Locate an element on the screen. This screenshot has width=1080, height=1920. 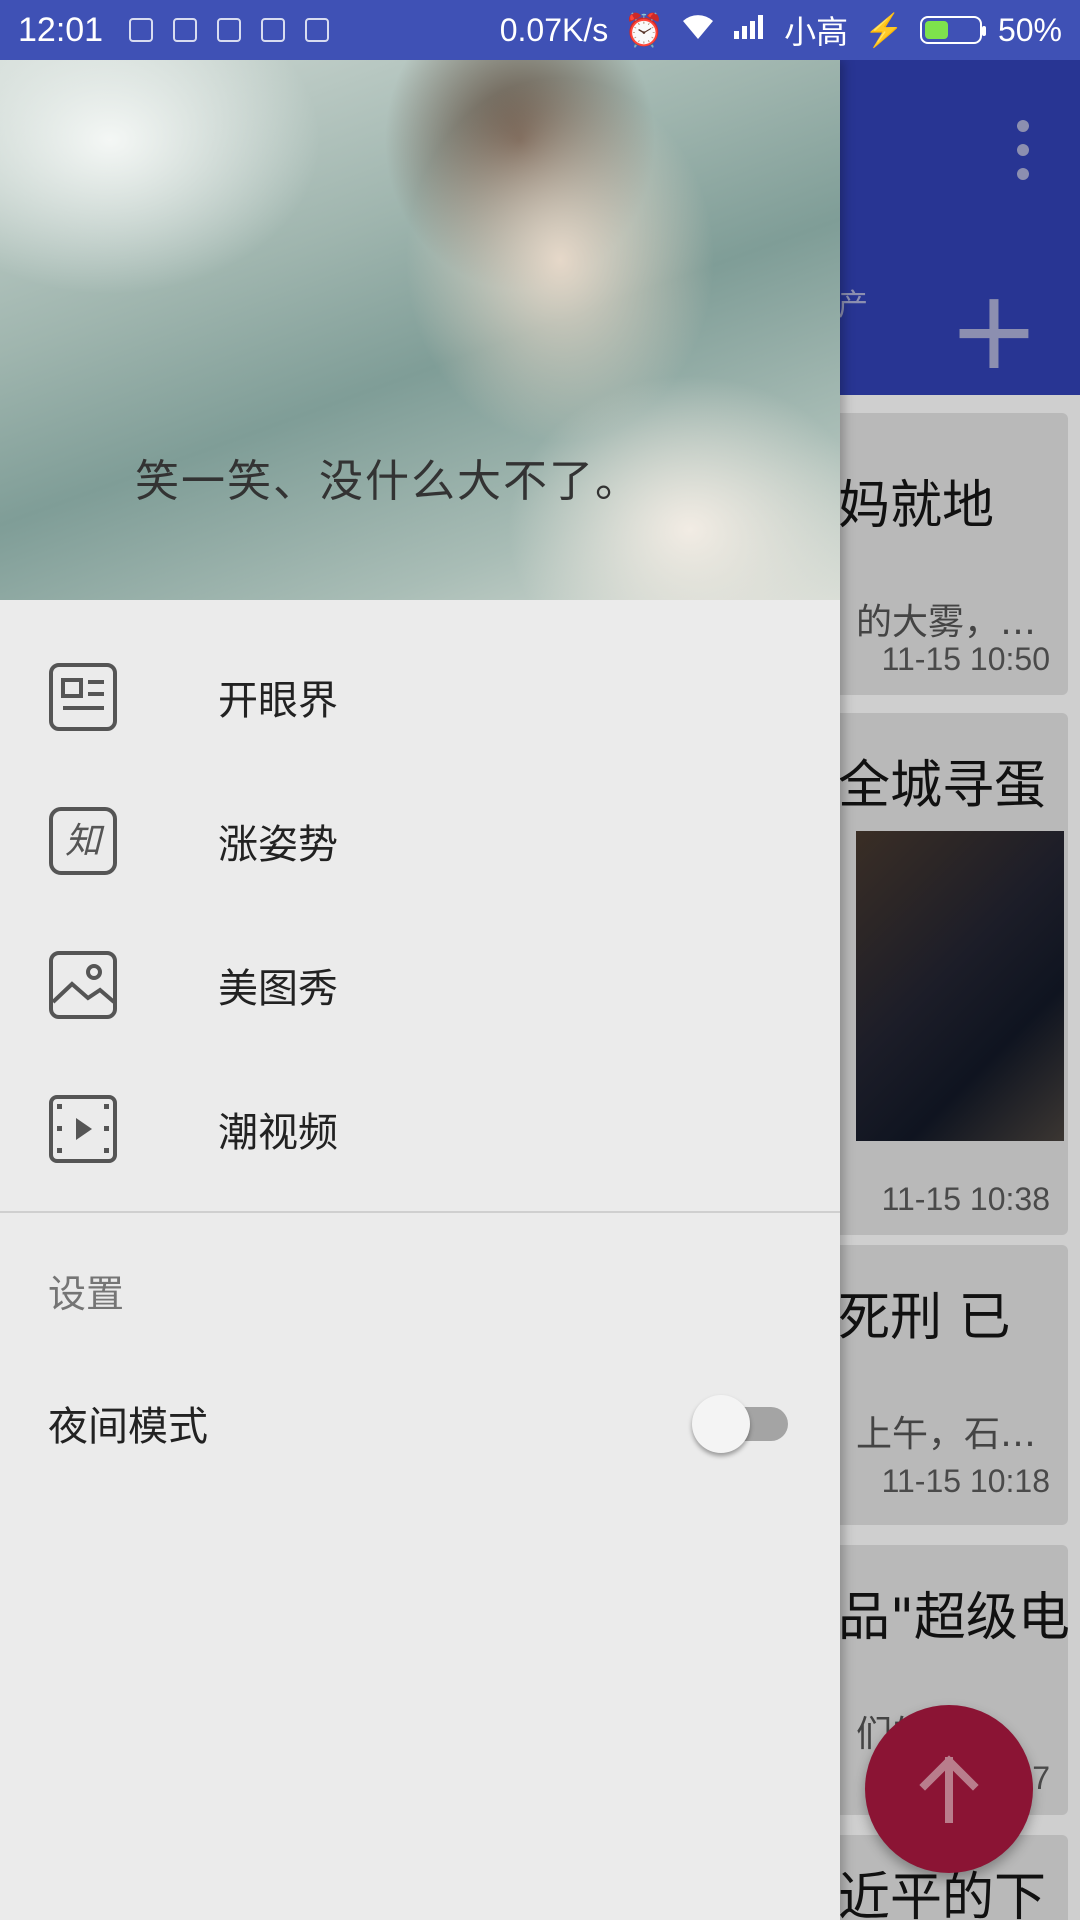
menu-item-label: 美图秀 is located at coordinates (278, 989).